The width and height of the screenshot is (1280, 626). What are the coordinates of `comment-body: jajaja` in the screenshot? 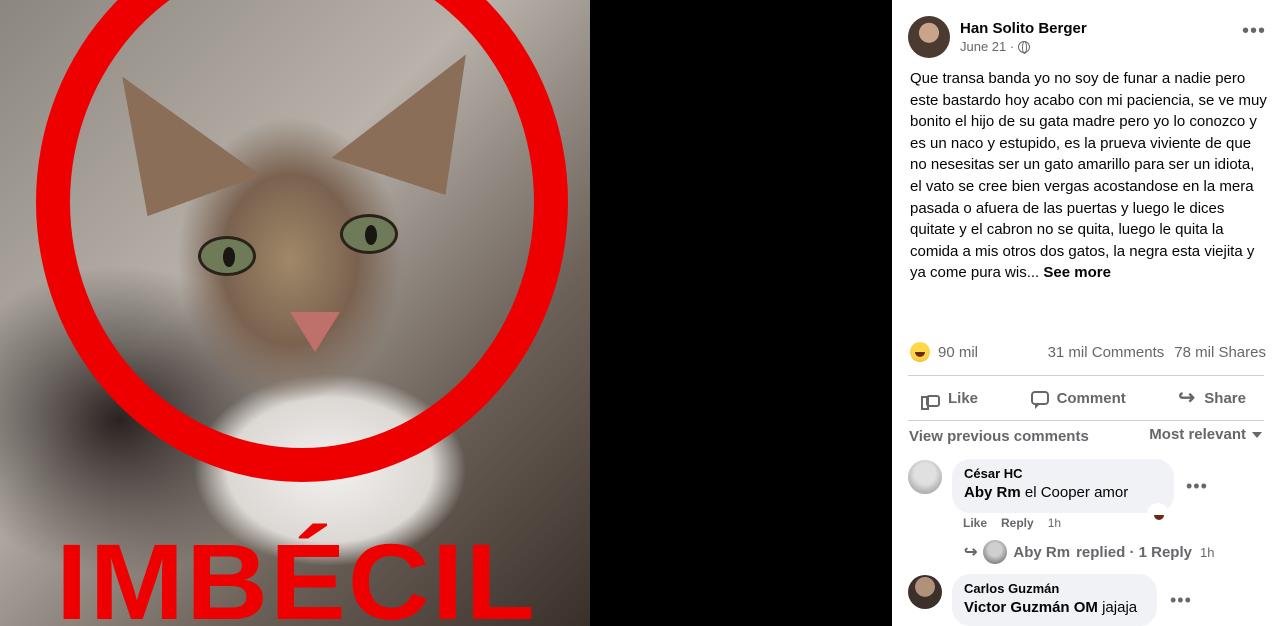 It's located at (1120, 607).